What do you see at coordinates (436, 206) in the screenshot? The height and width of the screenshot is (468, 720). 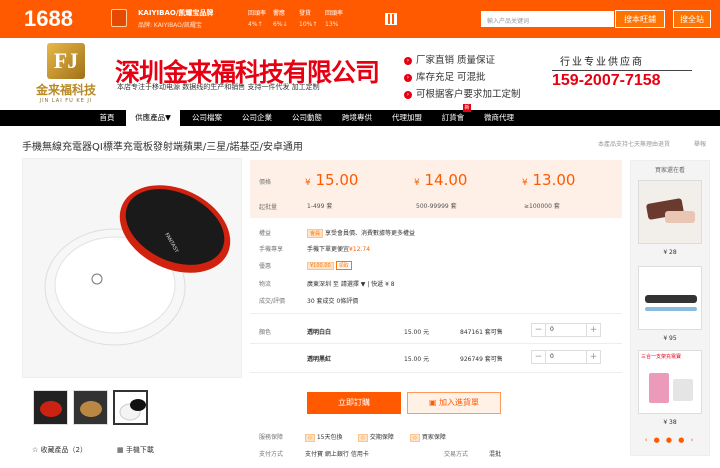 I see `range-tier-2: 500-99999 套` at bounding box center [436, 206].